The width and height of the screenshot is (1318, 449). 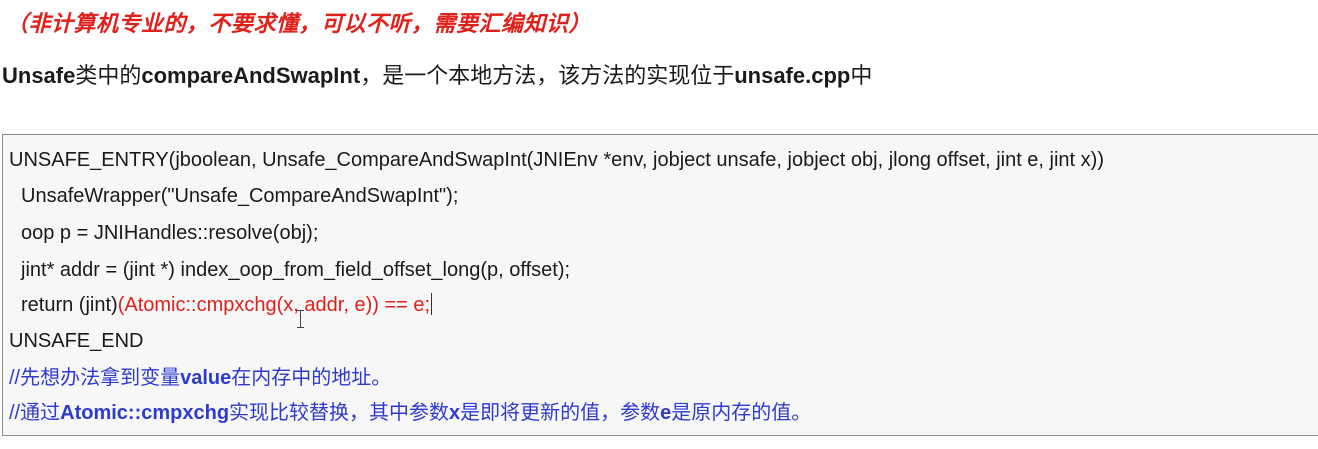 I want to click on code-line-3: oop p = JNIHandles::resolve(obj);, so click(x=170, y=233).